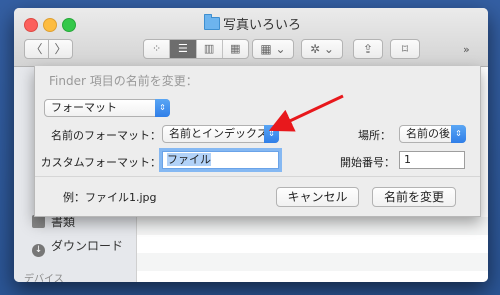 Image resolution: width=500 pixels, height=295 pixels. I want to click on annotation-arrow, so click(306, 113).